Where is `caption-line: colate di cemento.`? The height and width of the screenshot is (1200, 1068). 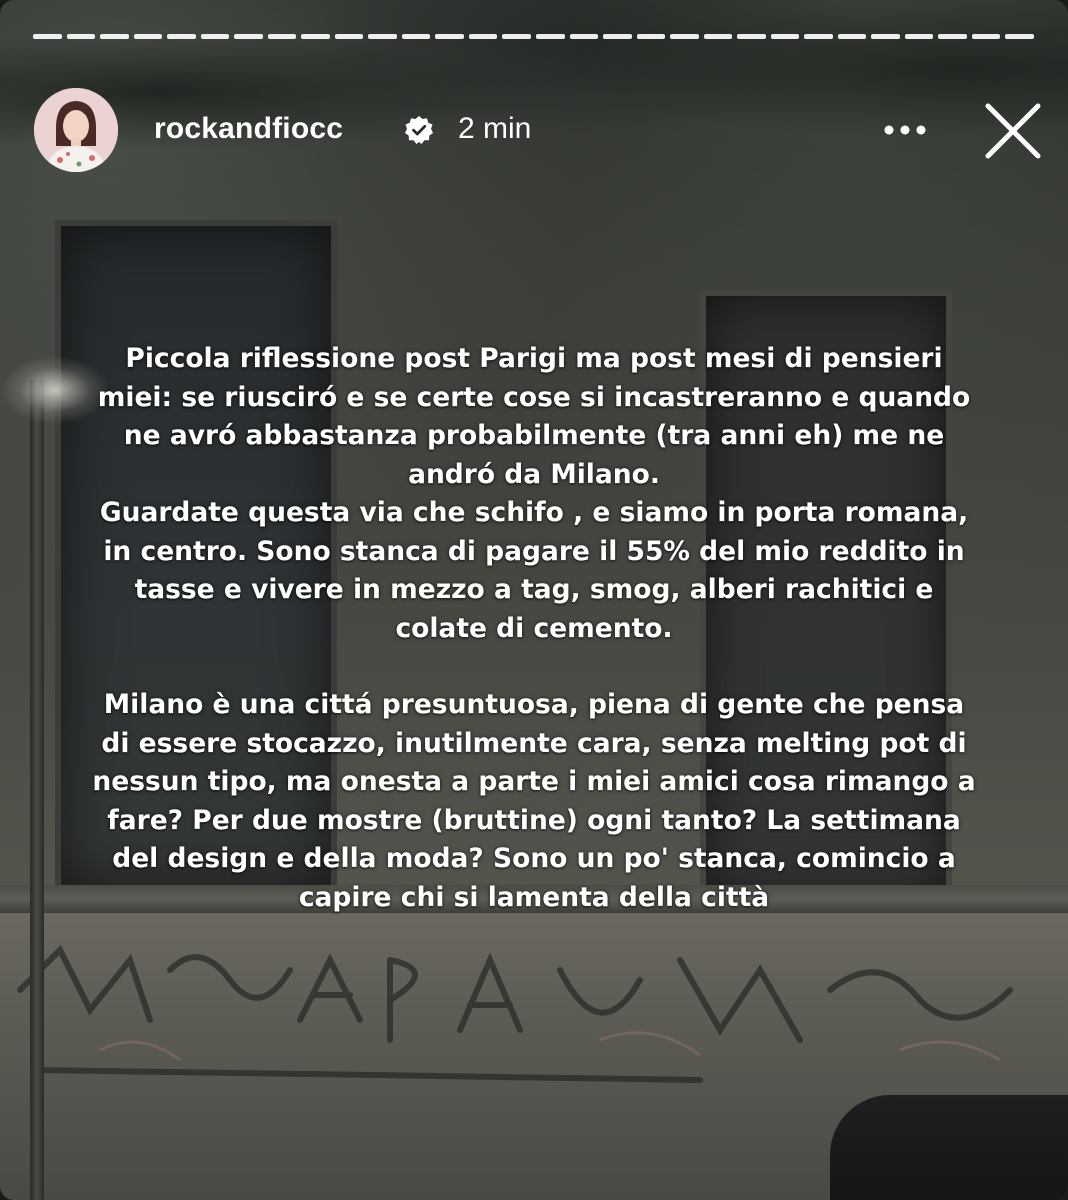
caption-line: colate di cemento. is located at coordinates (534, 628).